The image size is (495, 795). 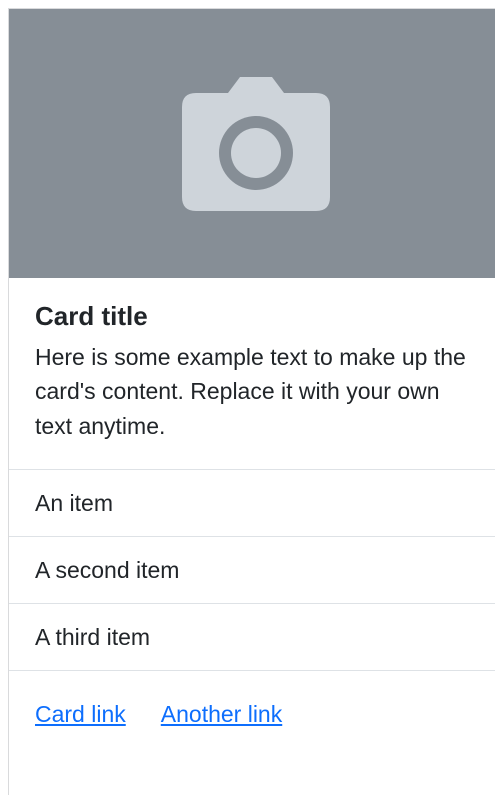 What do you see at coordinates (80, 714) in the screenshot?
I see `card-link: Card link` at bounding box center [80, 714].